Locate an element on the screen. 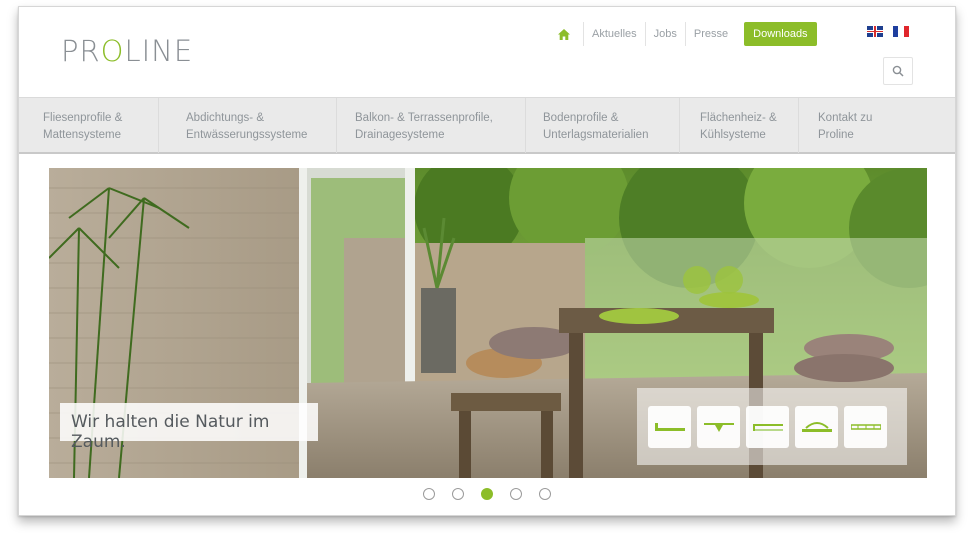  uk-flag-icon is located at coordinates (875, 31).